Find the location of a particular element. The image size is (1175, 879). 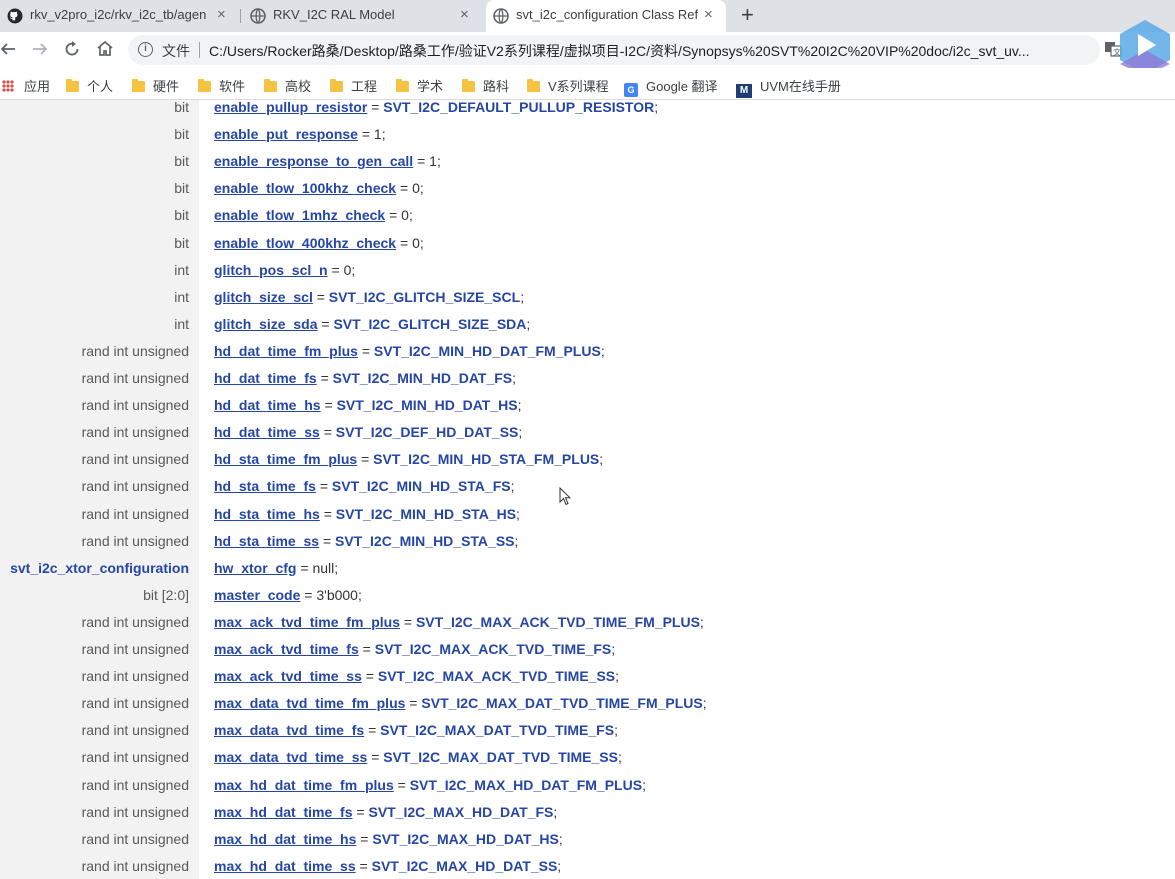

member-default-value: 1 is located at coordinates (433, 161).